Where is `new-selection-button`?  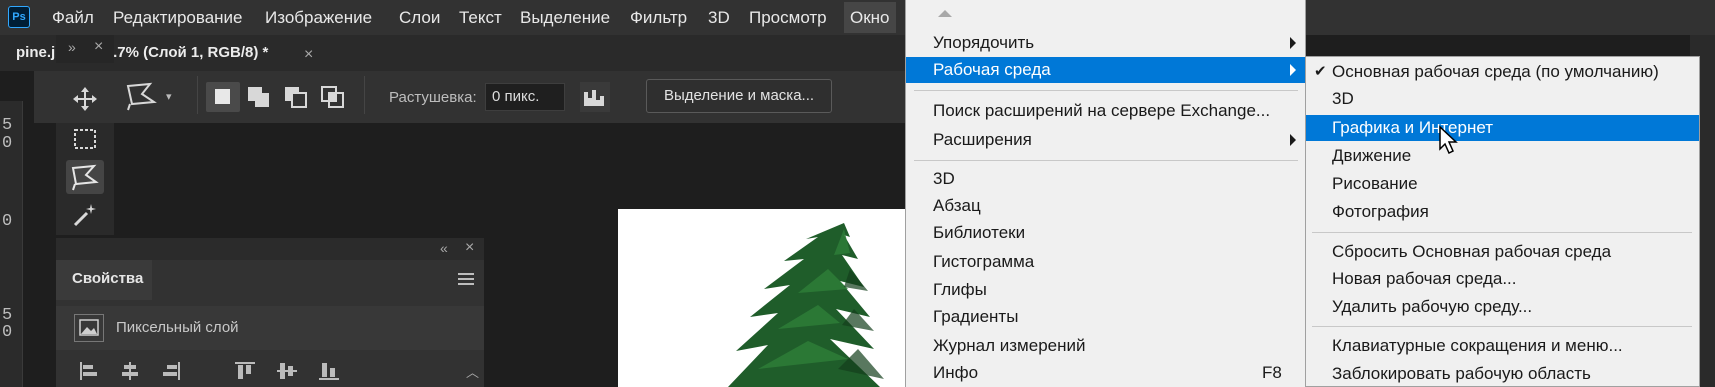 new-selection-button is located at coordinates (223, 97).